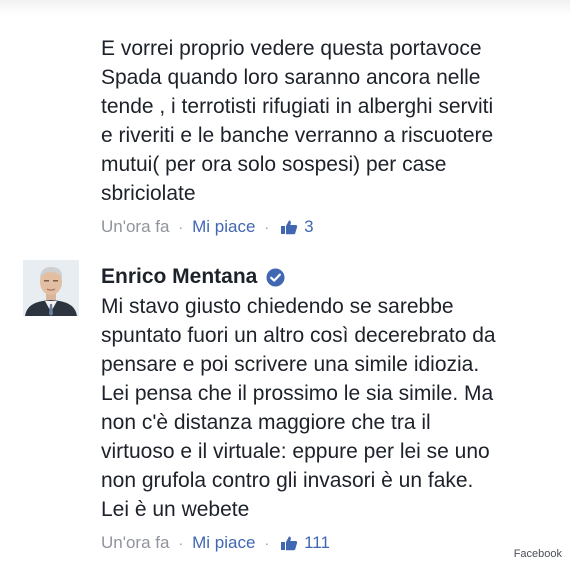 The image size is (570, 566). What do you see at coordinates (179, 277) in the screenshot?
I see `author-name-link: Enrico Mentana` at bounding box center [179, 277].